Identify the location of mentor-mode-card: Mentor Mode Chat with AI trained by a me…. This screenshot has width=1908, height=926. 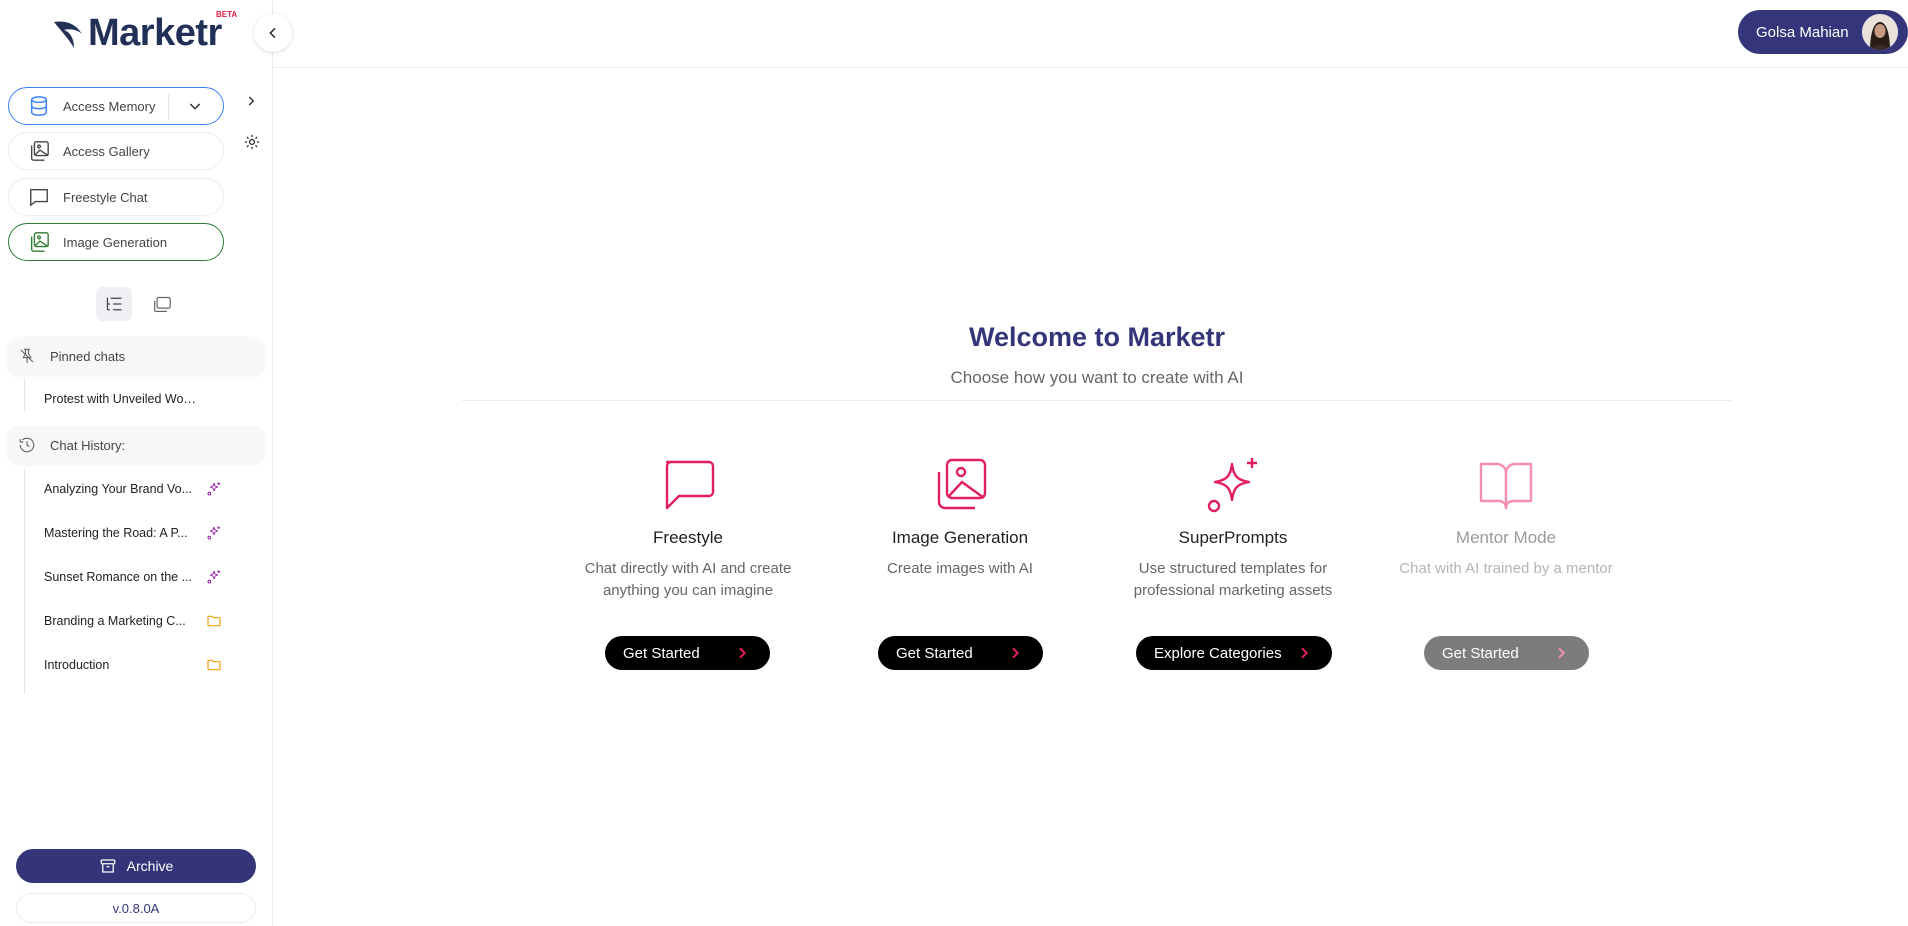
(1506, 518).